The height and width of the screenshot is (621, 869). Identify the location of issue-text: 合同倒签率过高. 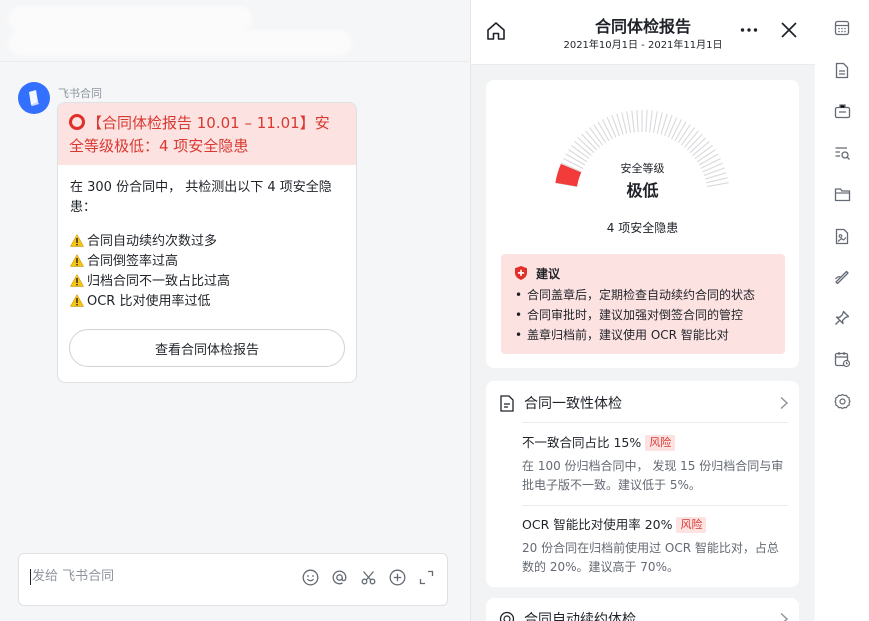
(133, 261).